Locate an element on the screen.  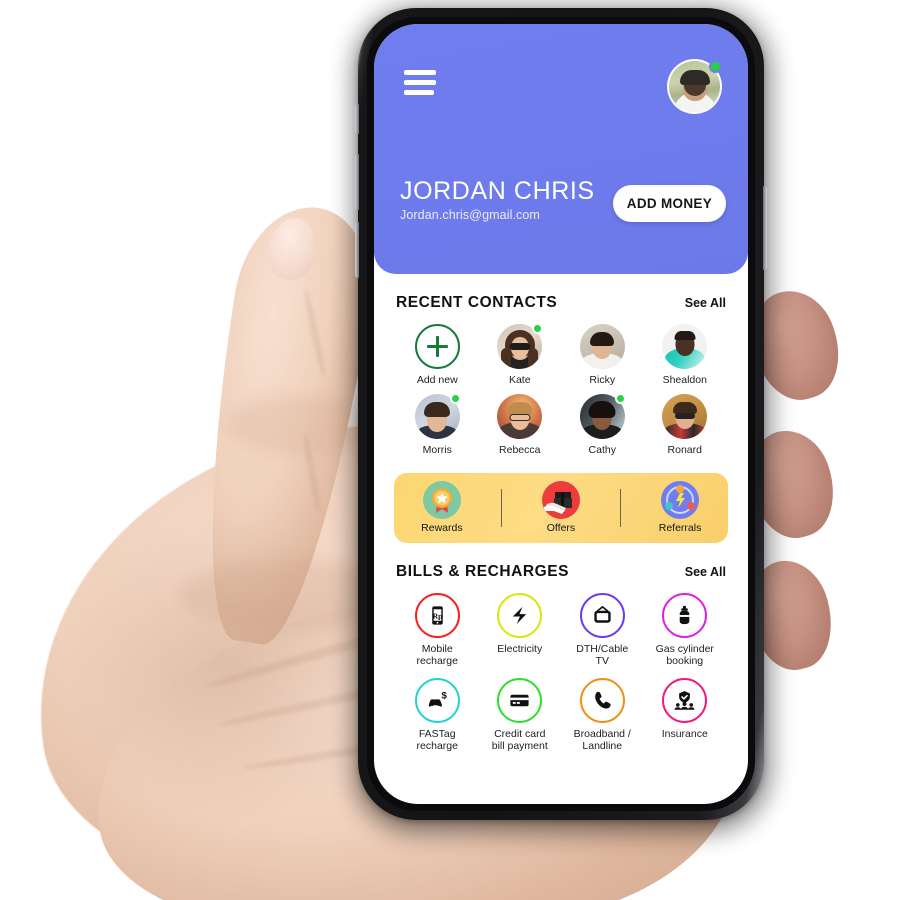
recent-contacts-title: RECENT CONTACTS is located at coordinates (477, 302).